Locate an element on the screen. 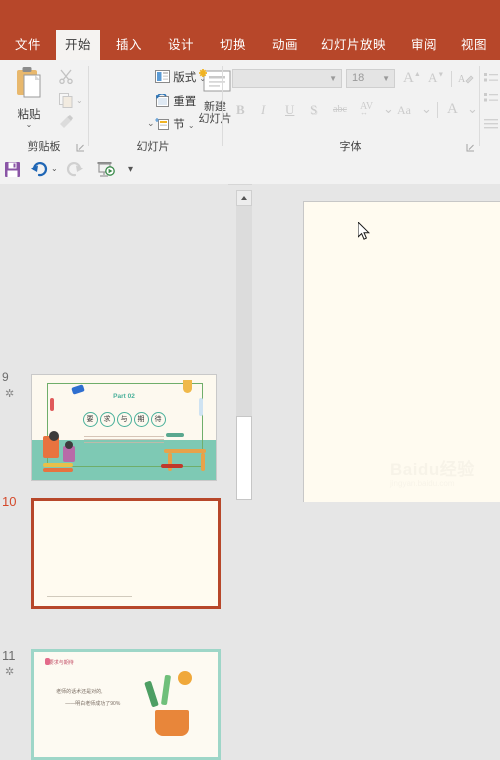  slide-9-title-char: 要 is located at coordinates (90, 419).